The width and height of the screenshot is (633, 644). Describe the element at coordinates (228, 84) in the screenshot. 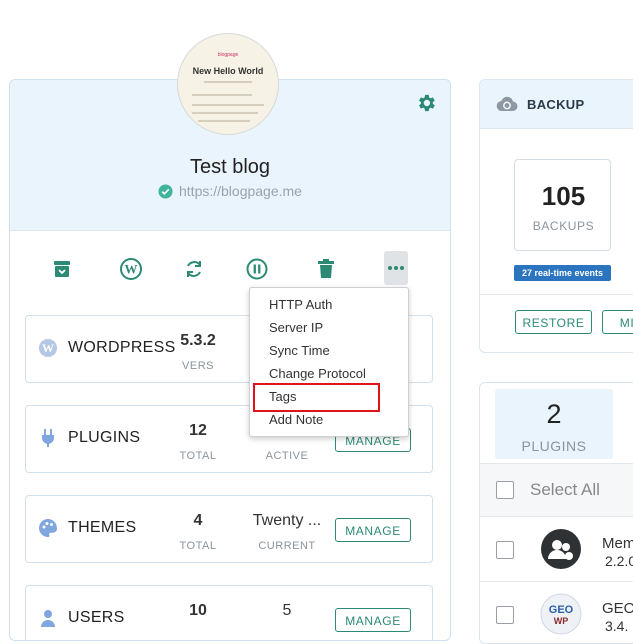

I see `site-thumbnail: blogpage New Hello World` at that location.